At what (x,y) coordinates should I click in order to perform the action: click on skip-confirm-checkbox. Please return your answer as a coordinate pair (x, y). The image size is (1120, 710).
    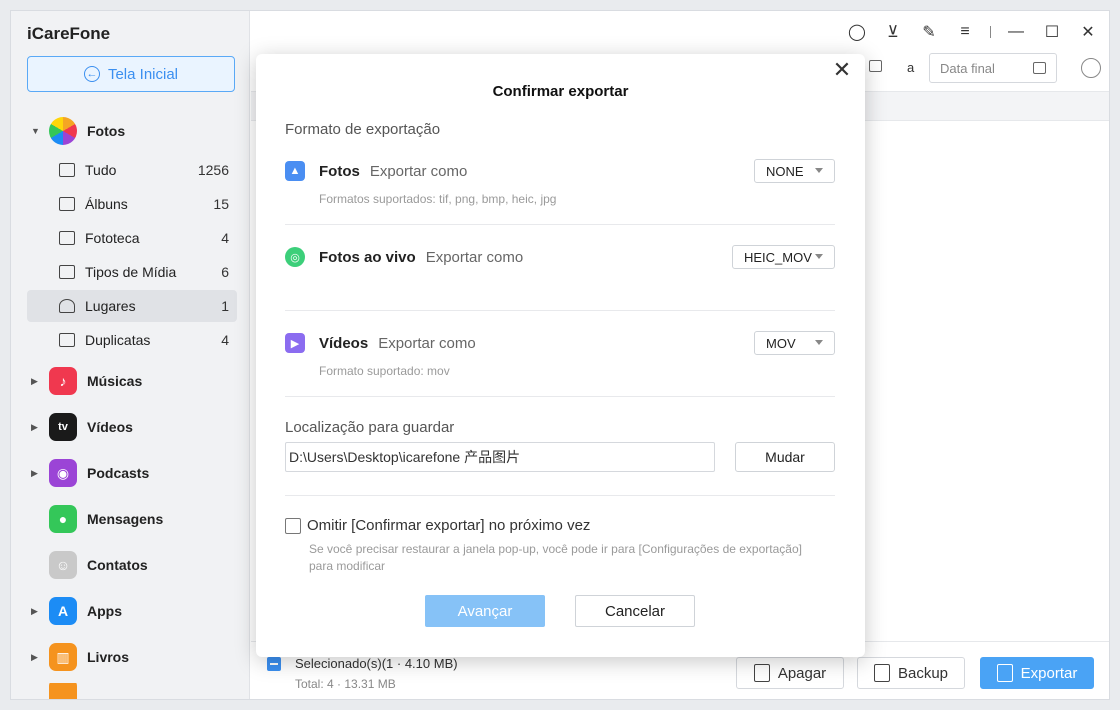
    Looking at the image, I should click on (293, 526).